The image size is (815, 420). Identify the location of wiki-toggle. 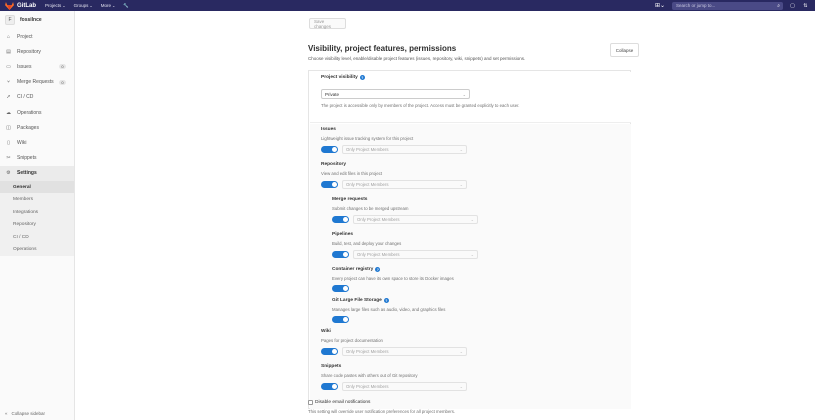
(329, 351).